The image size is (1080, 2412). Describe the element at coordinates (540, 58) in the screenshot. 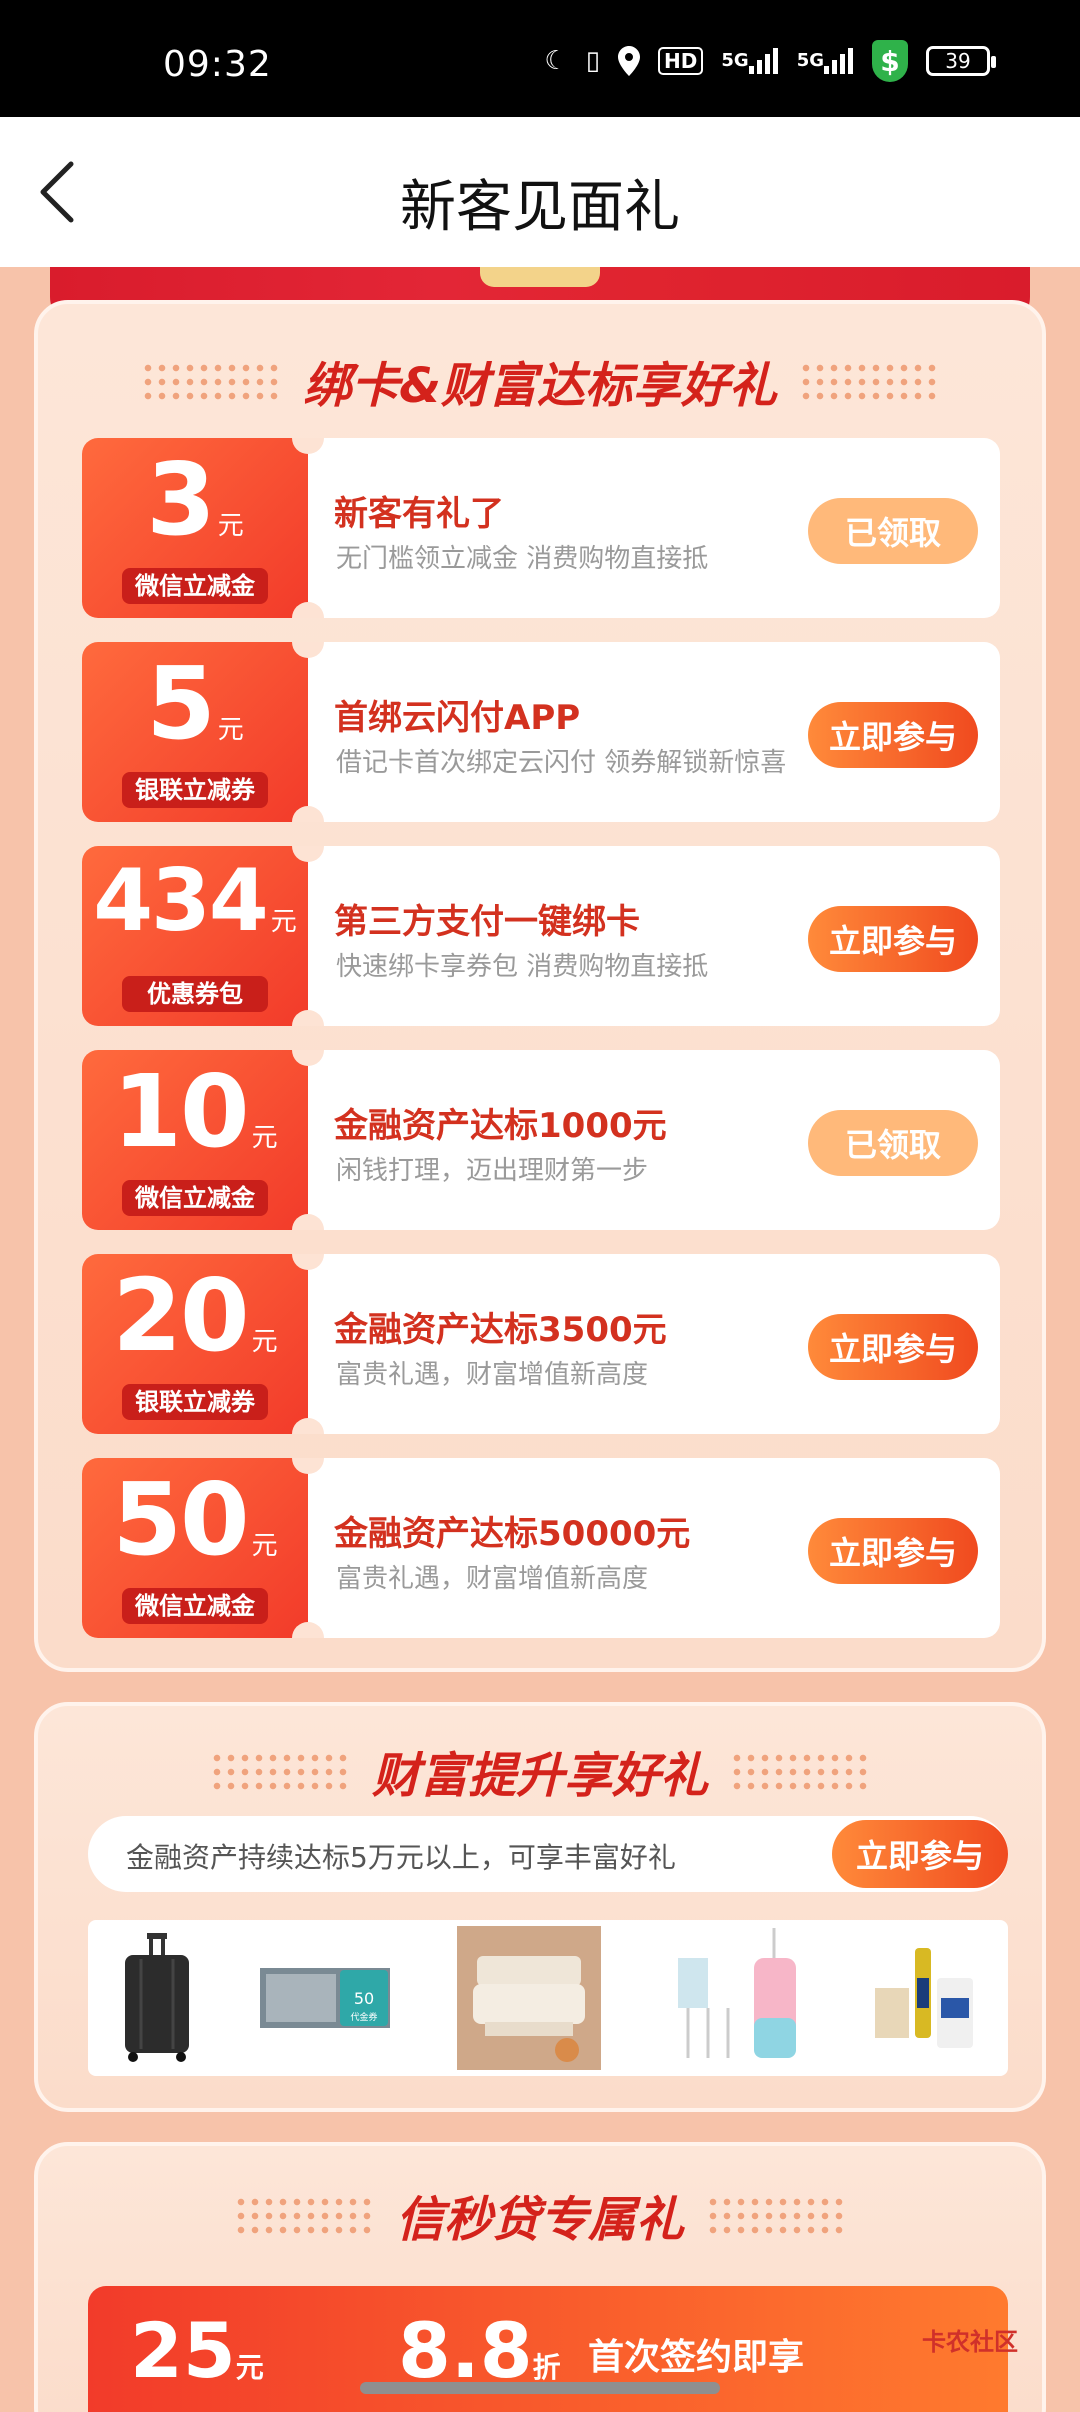

I see `status-bar: 09:32 ☾ ▯ HD 5G 5G $ 39` at that location.